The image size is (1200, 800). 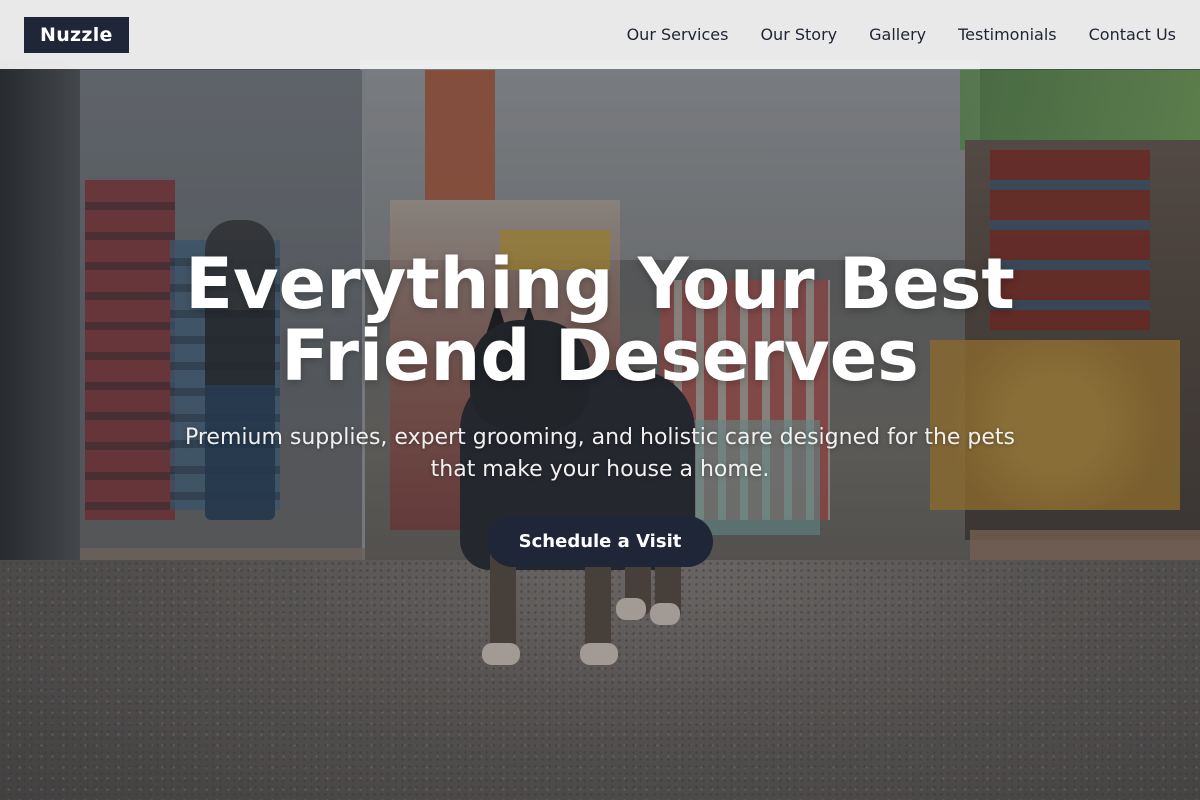 What do you see at coordinates (600, 320) in the screenshot?
I see `hero-title: Everything Your Best Friend Deserves` at bounding box center [600, 320].